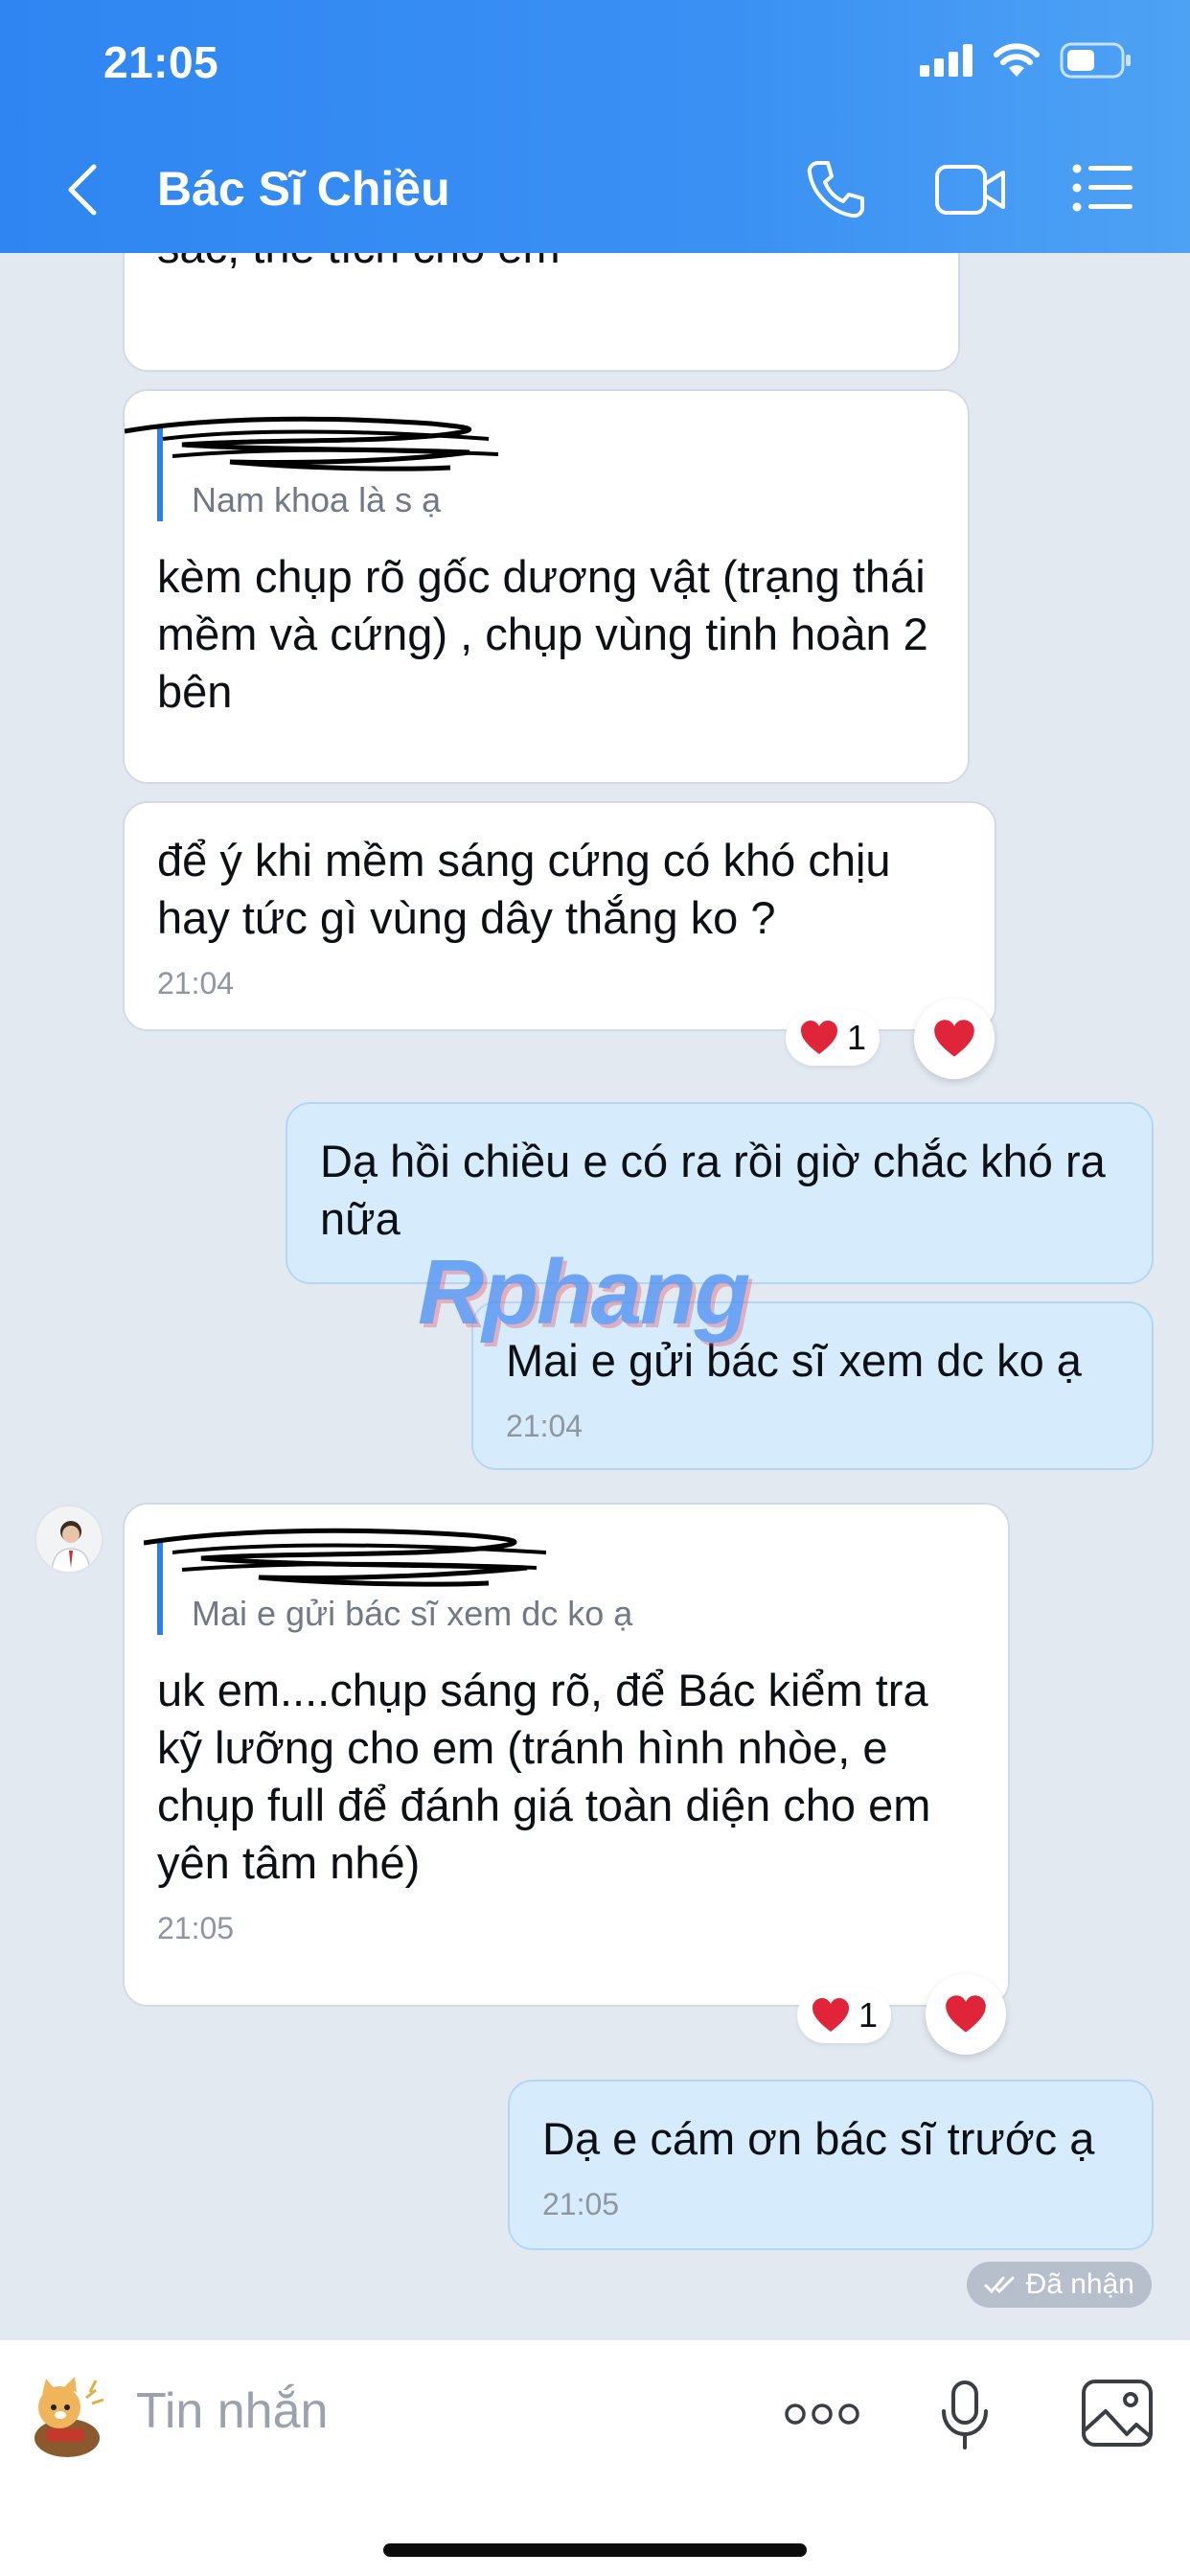  What do you see at coordinates (595, 2550) in the screenshot?
I see `home-indicator` at bounding box center [595, 2550].